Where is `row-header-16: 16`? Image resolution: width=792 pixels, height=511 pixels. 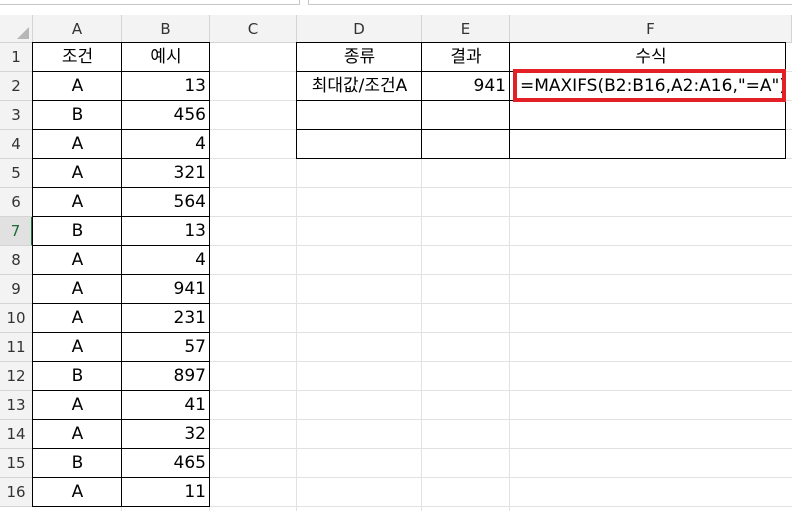
row-header-16: 16 is located at coordinates (16, 492).